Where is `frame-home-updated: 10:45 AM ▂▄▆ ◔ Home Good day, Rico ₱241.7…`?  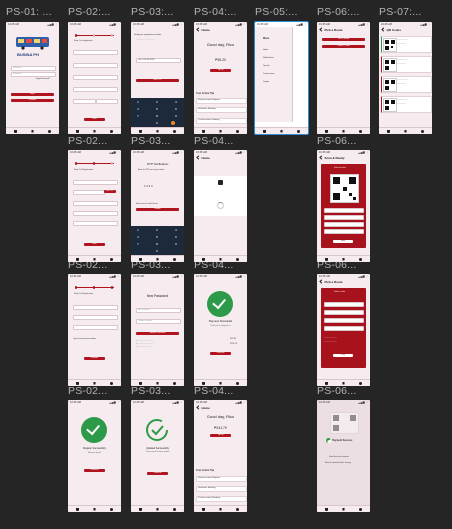
frame-home-updated: 10:45 AM ▂▄▆ ◔ Home Good day, Rico ₱241.7… is located at coordinates (220, 456).